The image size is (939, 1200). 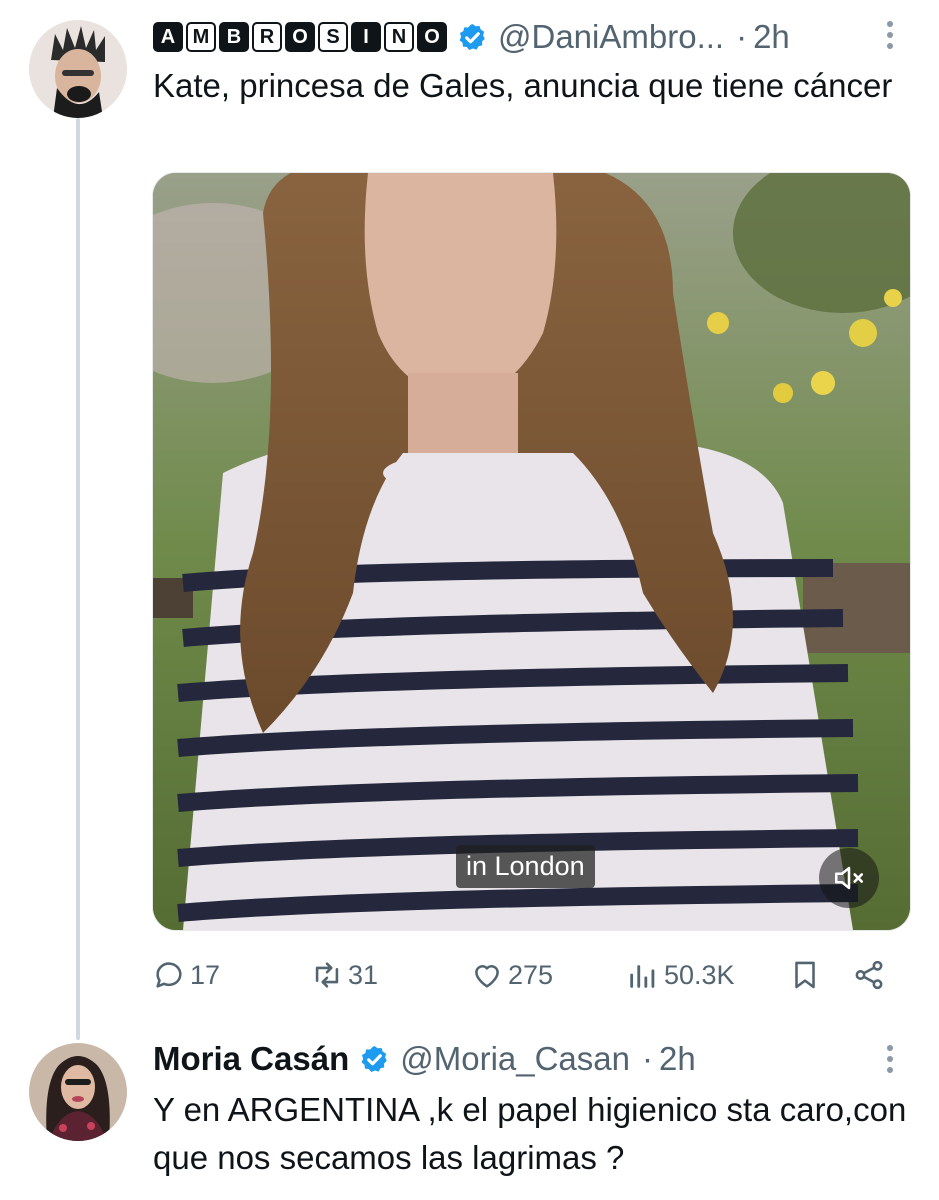 I want to click on name-letter: S, so click(x=333, y=37).